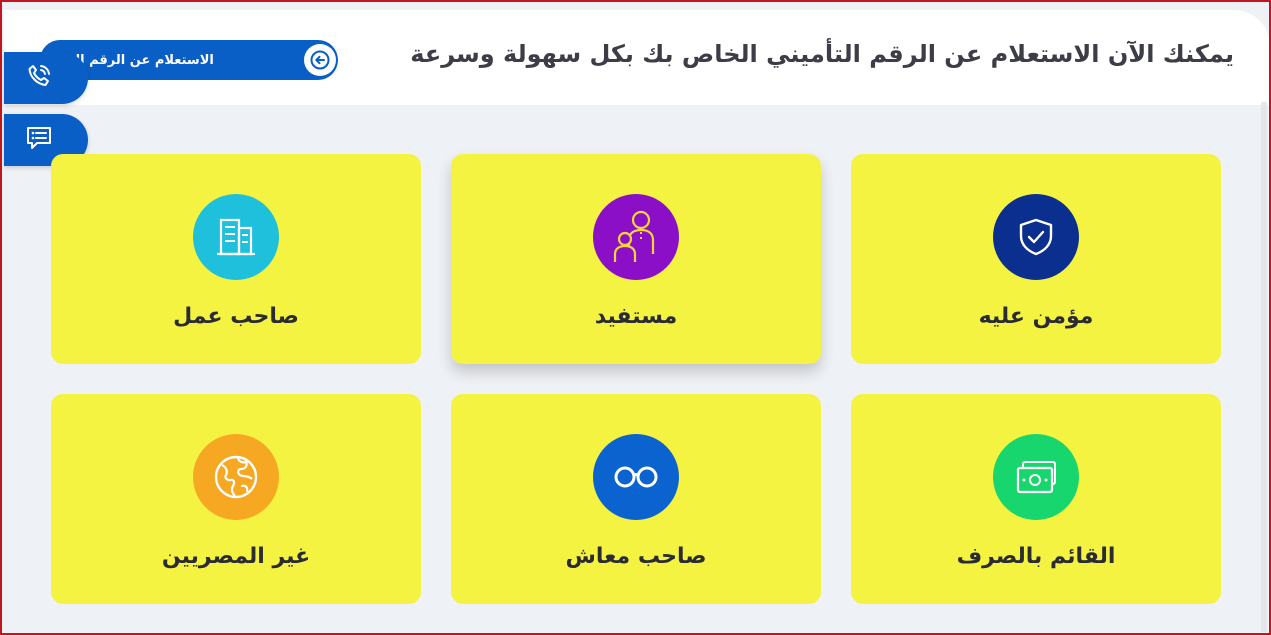  I want to click on card-insured-label: مؤمن عليه, so click(1036, 316).